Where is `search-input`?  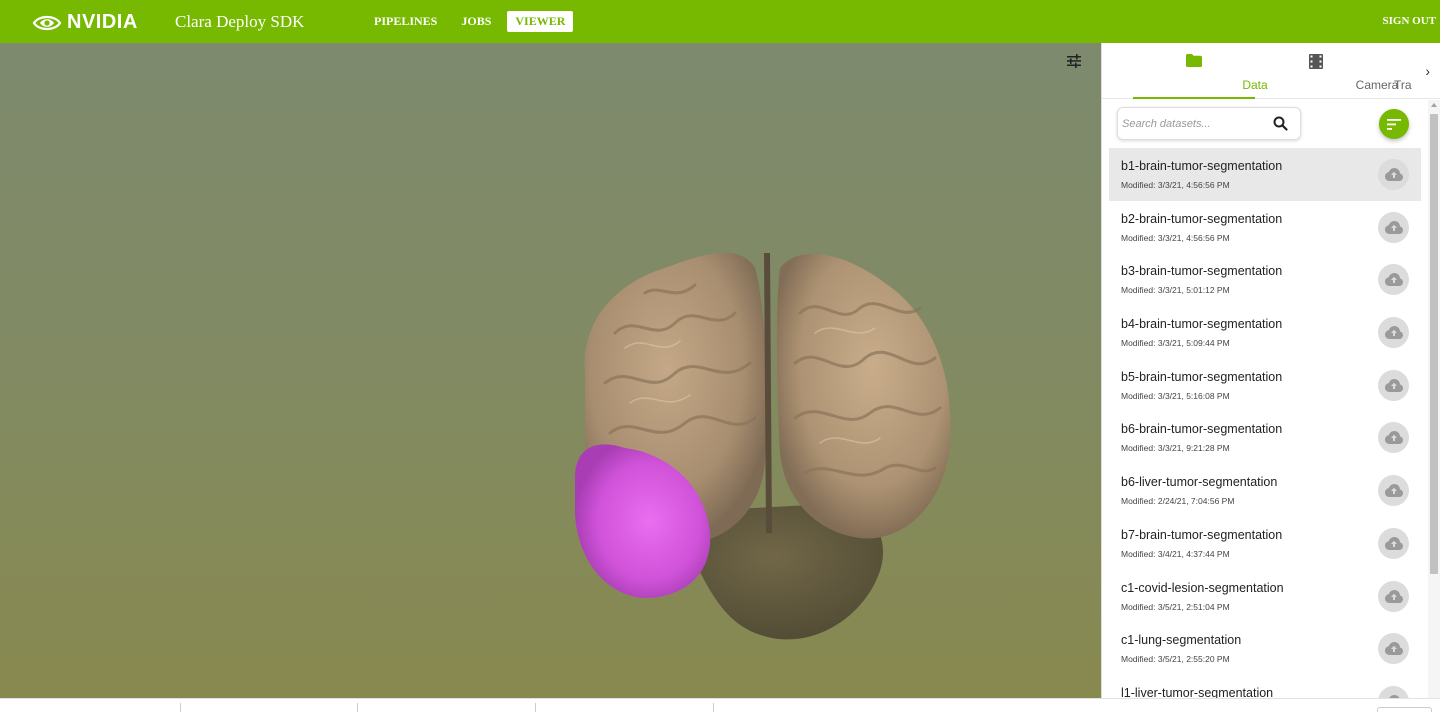
search-input is located at coordinates (1192, 124).